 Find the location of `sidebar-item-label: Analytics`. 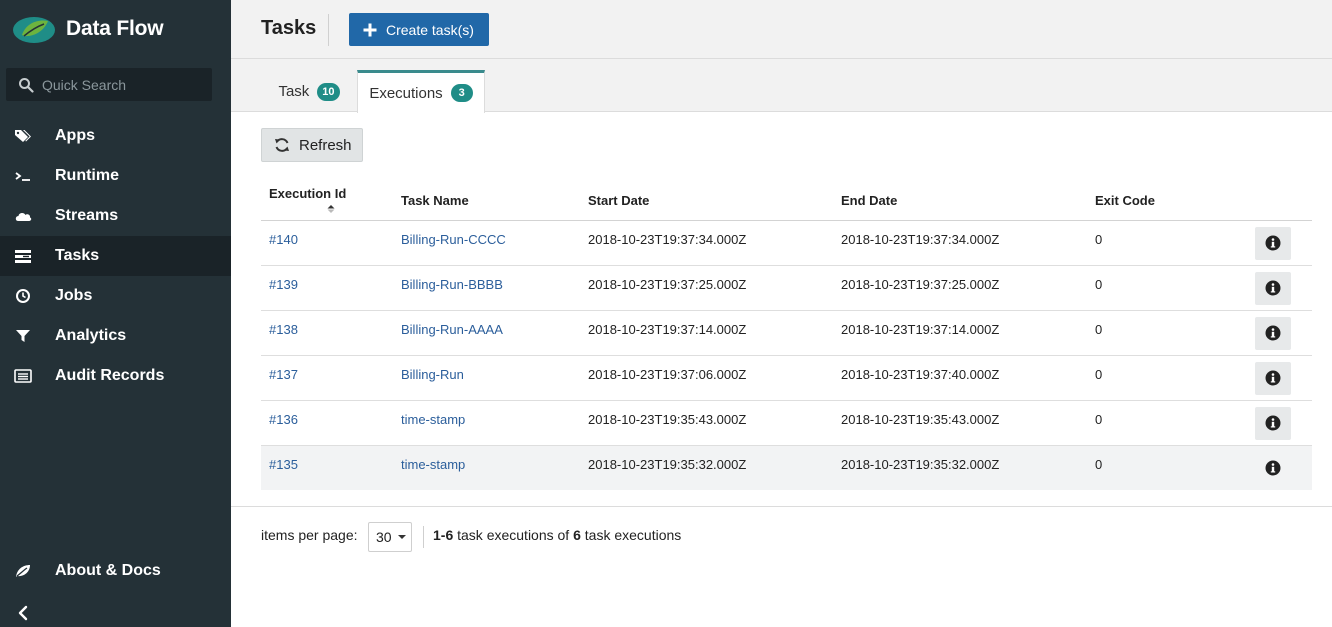

sidebar-item-label: Analytics is located at coordinates (91, 335).